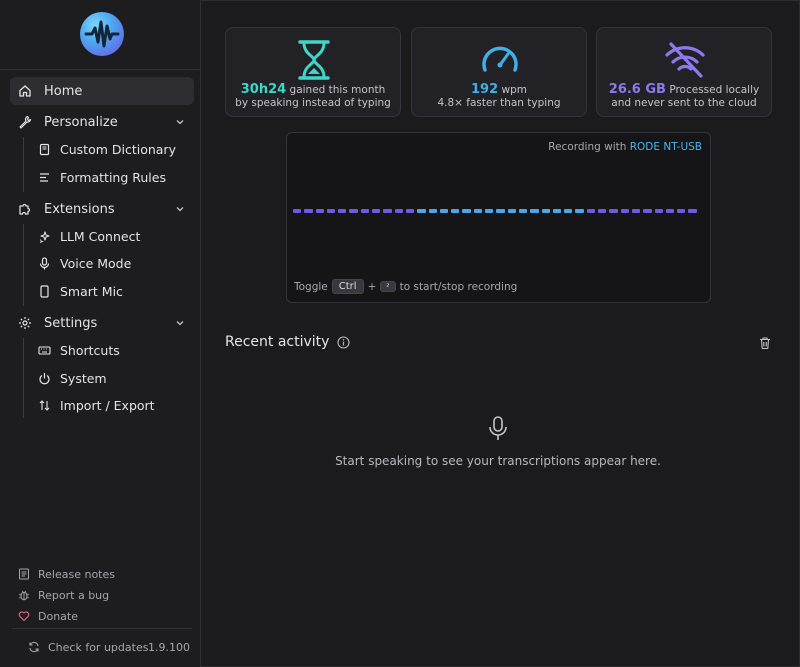  I want to click on text-lines-icon, so click(44, 177).